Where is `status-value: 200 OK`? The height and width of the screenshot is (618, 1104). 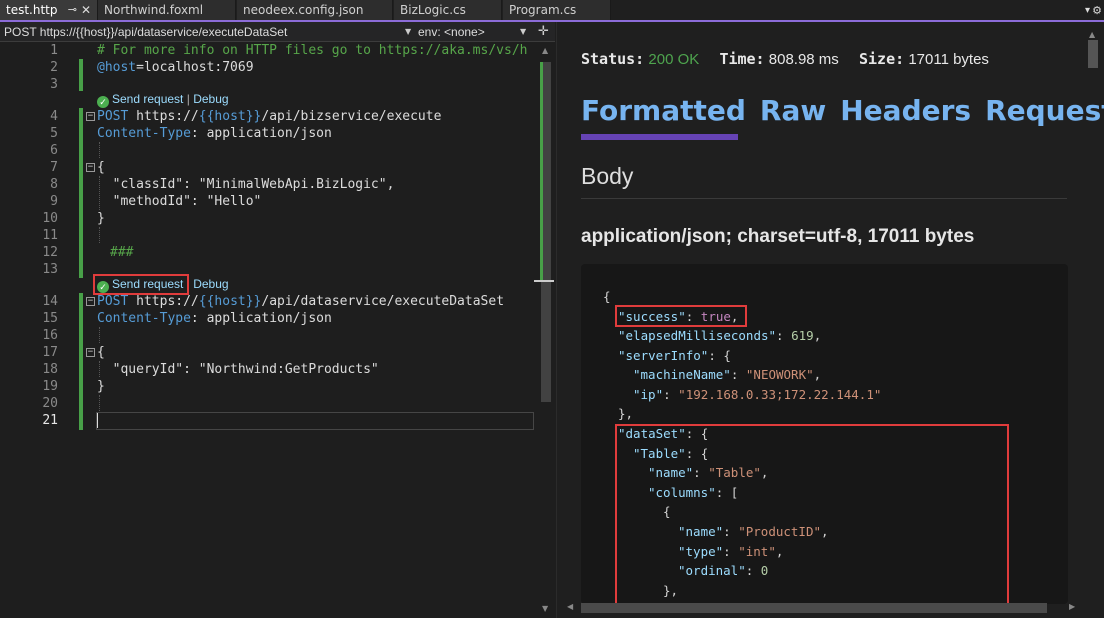
status-value: 200 OK is located at coordinates (674, 59).